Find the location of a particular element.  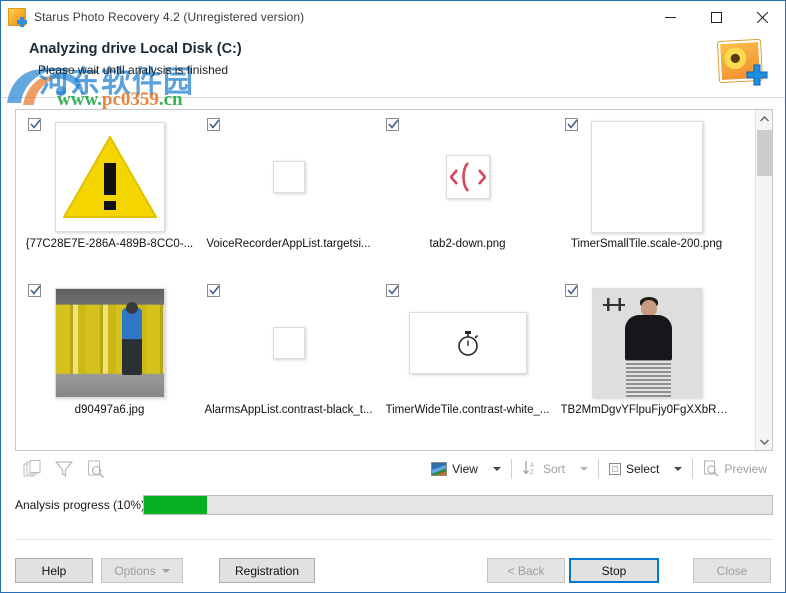

header-title: Analyzing drive Local Disk (C:) is located at coordinates (135, 49).